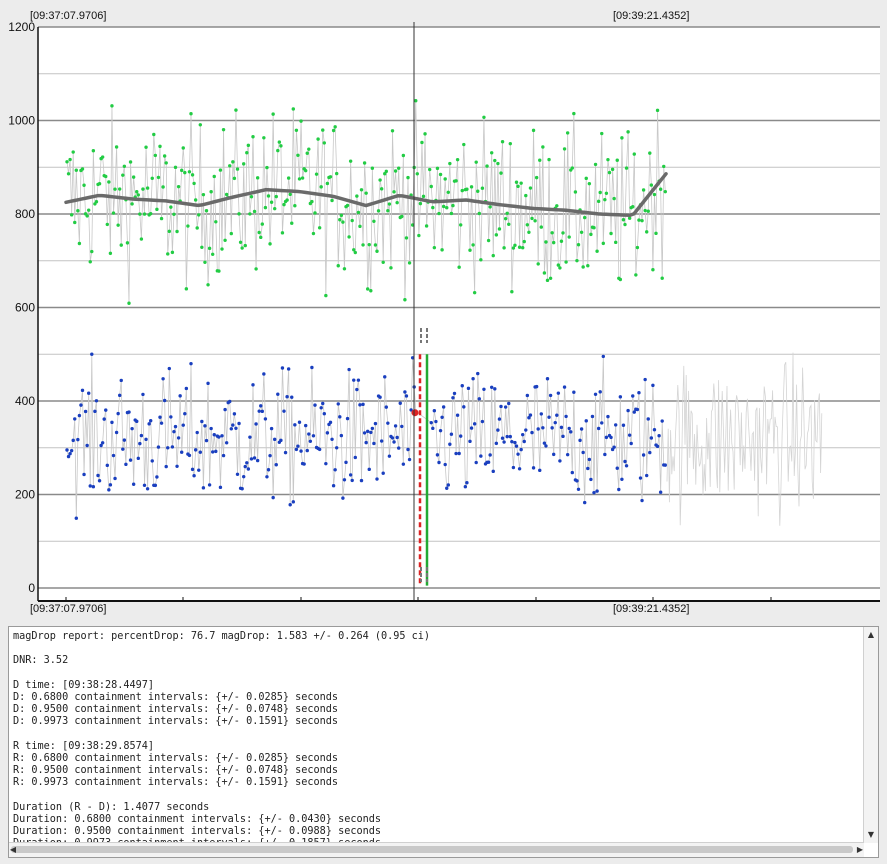  I want to click on scroll-up-icon: ▲, so click(871, 635).